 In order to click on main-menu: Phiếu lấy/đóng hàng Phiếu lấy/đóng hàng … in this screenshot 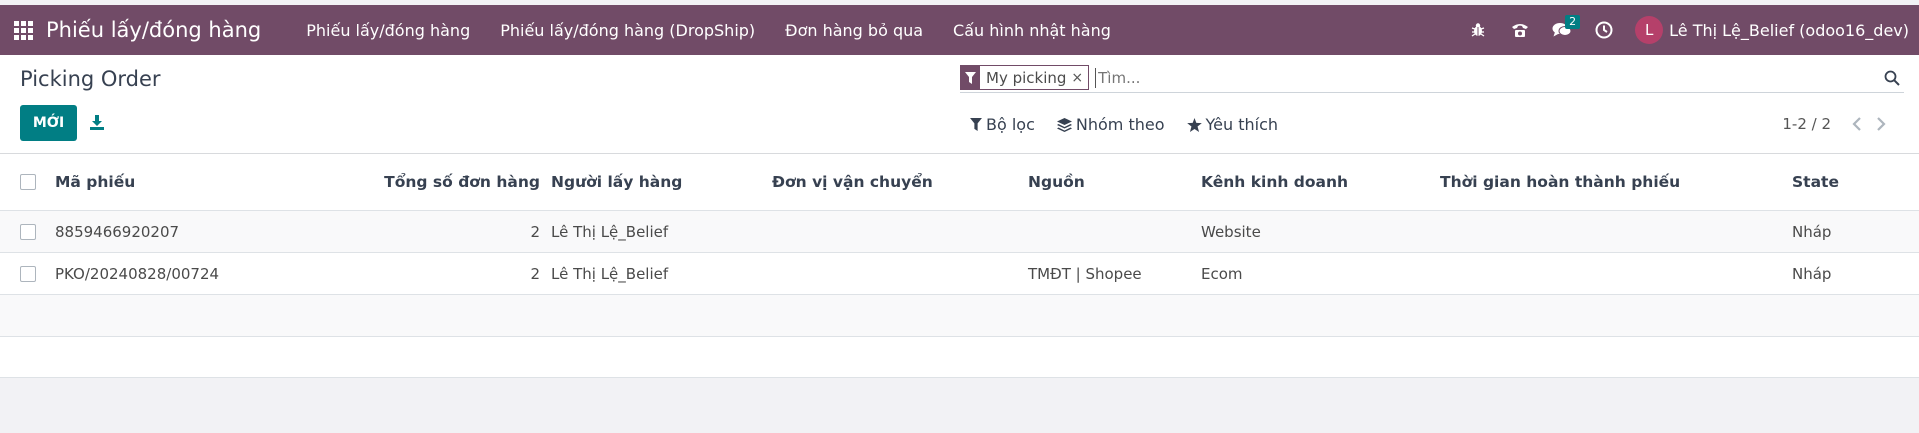, I will do `click(708, 30)`.